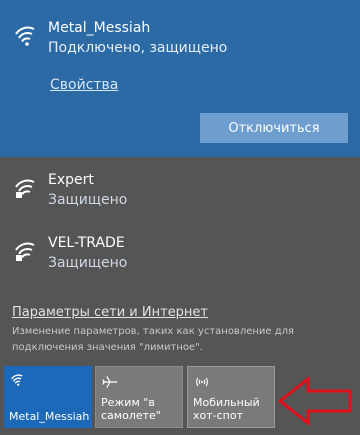 This screenshot has height=435, width=360. What do you see at coordinates (131, 409) in the screenshot?
I see `tile-label: Режим "в самолете"` at bounding box center [131, 409].